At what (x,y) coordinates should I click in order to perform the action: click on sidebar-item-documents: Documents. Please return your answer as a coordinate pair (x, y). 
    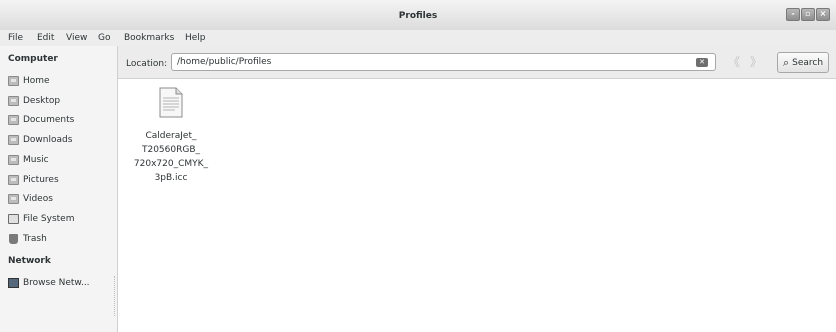
    Looking at the image, I should click on (41, 120).